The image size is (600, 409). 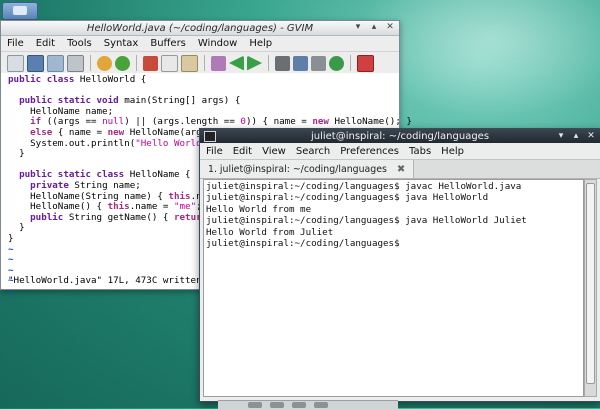 I want to click on scrollbar-thumb, so click(x=590, y=283).